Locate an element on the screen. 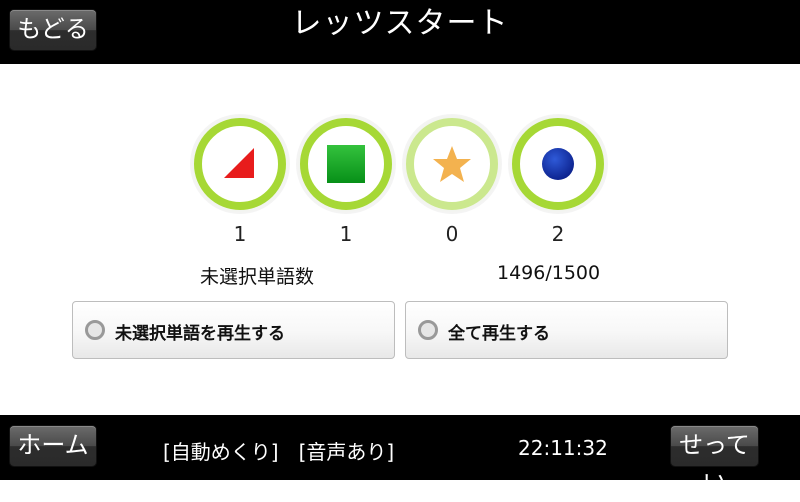 Image resolution: width=800 pixels, height=502 pixels. marker-square is located at coordinates (346, 164).